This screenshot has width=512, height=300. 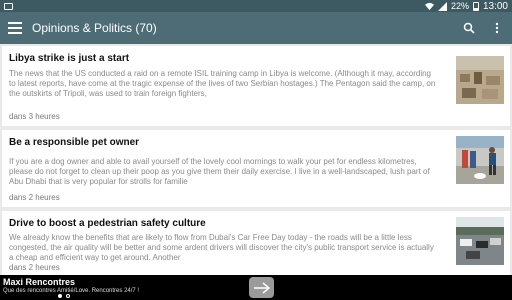 I want to click on traffic-road-thumbnail, so click(x=480, y=241).